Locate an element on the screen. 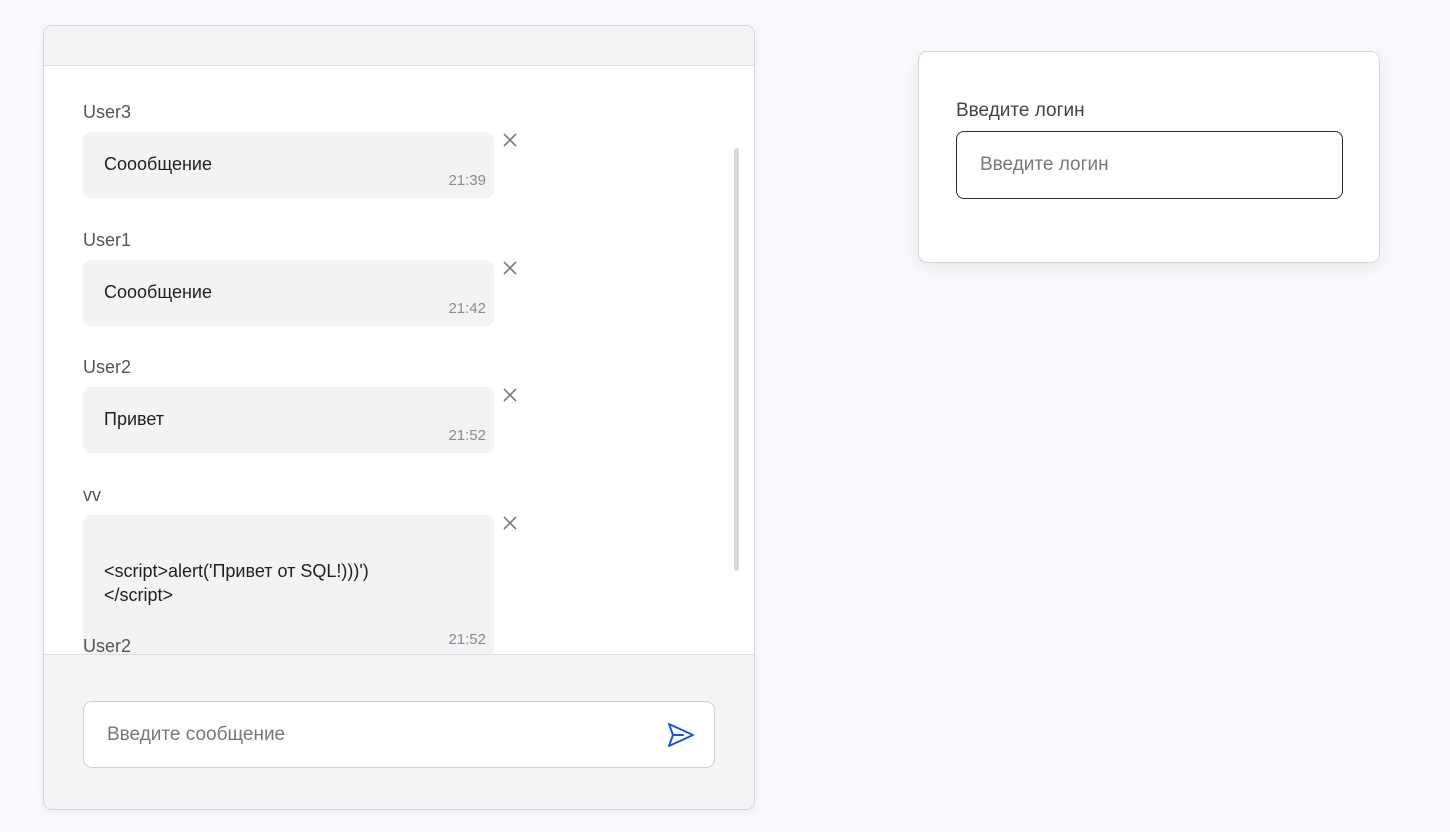 Image resolution: width=1450 pixels, height=832 pixels. chat-footer is located at coordinates (399, 731).